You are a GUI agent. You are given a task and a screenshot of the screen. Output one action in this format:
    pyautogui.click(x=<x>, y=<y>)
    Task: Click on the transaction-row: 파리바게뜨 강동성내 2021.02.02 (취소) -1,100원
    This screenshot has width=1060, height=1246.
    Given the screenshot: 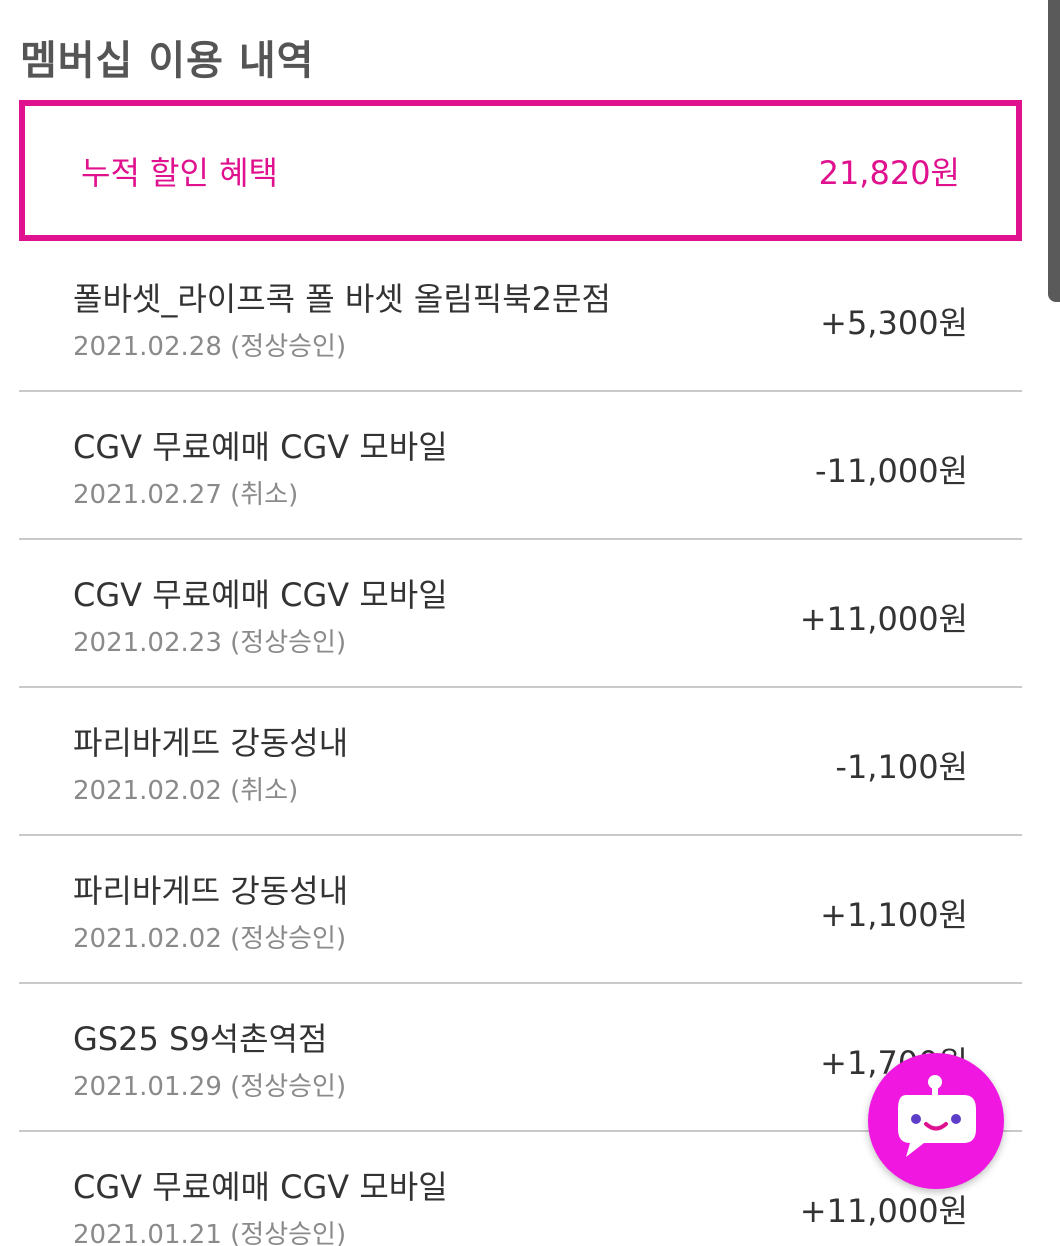 What is the action you would take?
    pyautogui.click(x=520, y=762)
    